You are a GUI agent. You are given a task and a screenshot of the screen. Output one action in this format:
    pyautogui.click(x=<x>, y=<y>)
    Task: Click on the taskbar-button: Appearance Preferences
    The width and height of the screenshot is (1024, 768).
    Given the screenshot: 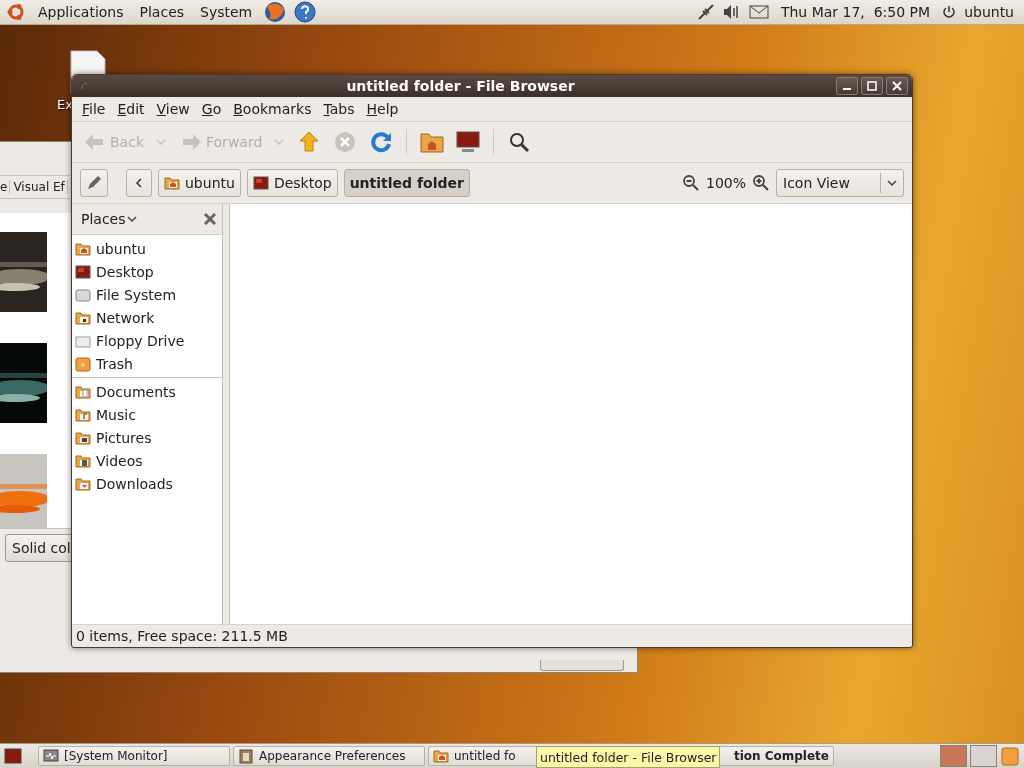 What is the action you would take?
    pyautogui.click(x=329, y=756)
    